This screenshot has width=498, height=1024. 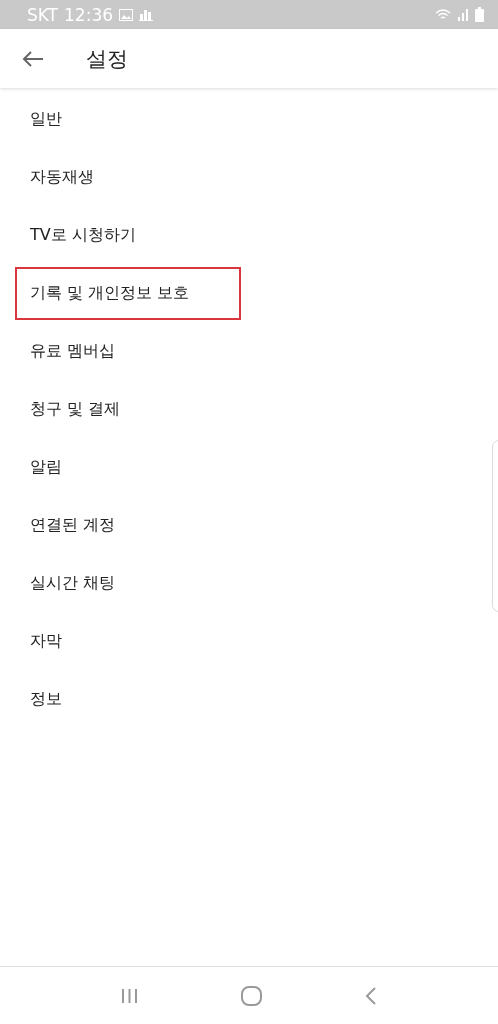 I want to click on settings-item: 기록 및 개인정보 보호, so click(x=128, y=293).